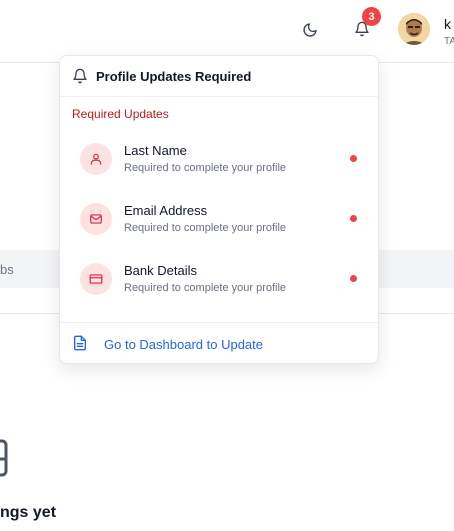 This screenshot has width=454, height=531. I want to click on user-role: TA, so click(449, 41).